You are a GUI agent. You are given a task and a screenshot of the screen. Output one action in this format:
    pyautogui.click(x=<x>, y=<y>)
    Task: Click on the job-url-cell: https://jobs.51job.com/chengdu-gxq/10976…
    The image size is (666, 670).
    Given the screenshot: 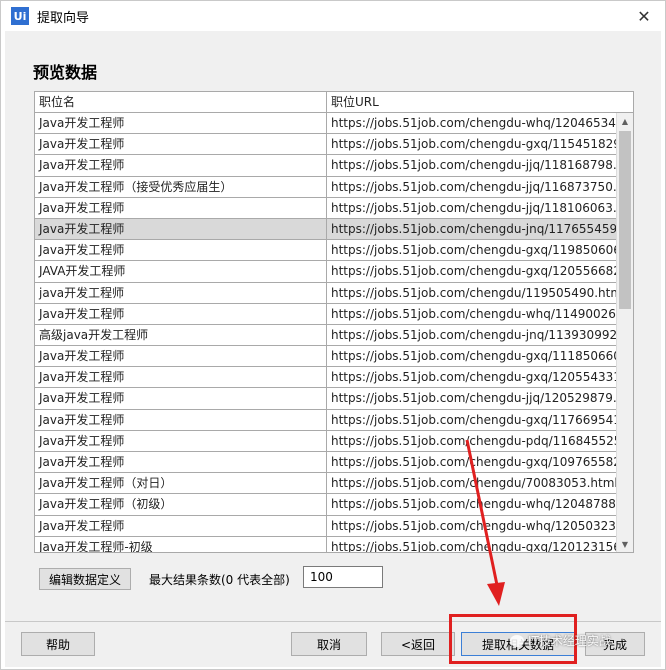 What is the action you would take?
    pyautogui.click(x=472, y=462)
    